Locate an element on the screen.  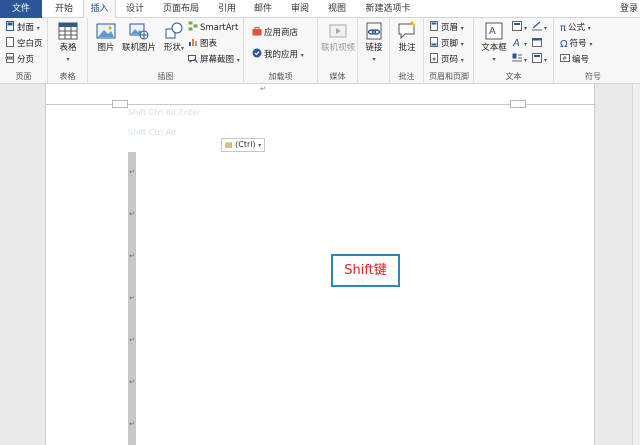
cover-page-button: 封面 ▾ is located at coordinates (22, 28).